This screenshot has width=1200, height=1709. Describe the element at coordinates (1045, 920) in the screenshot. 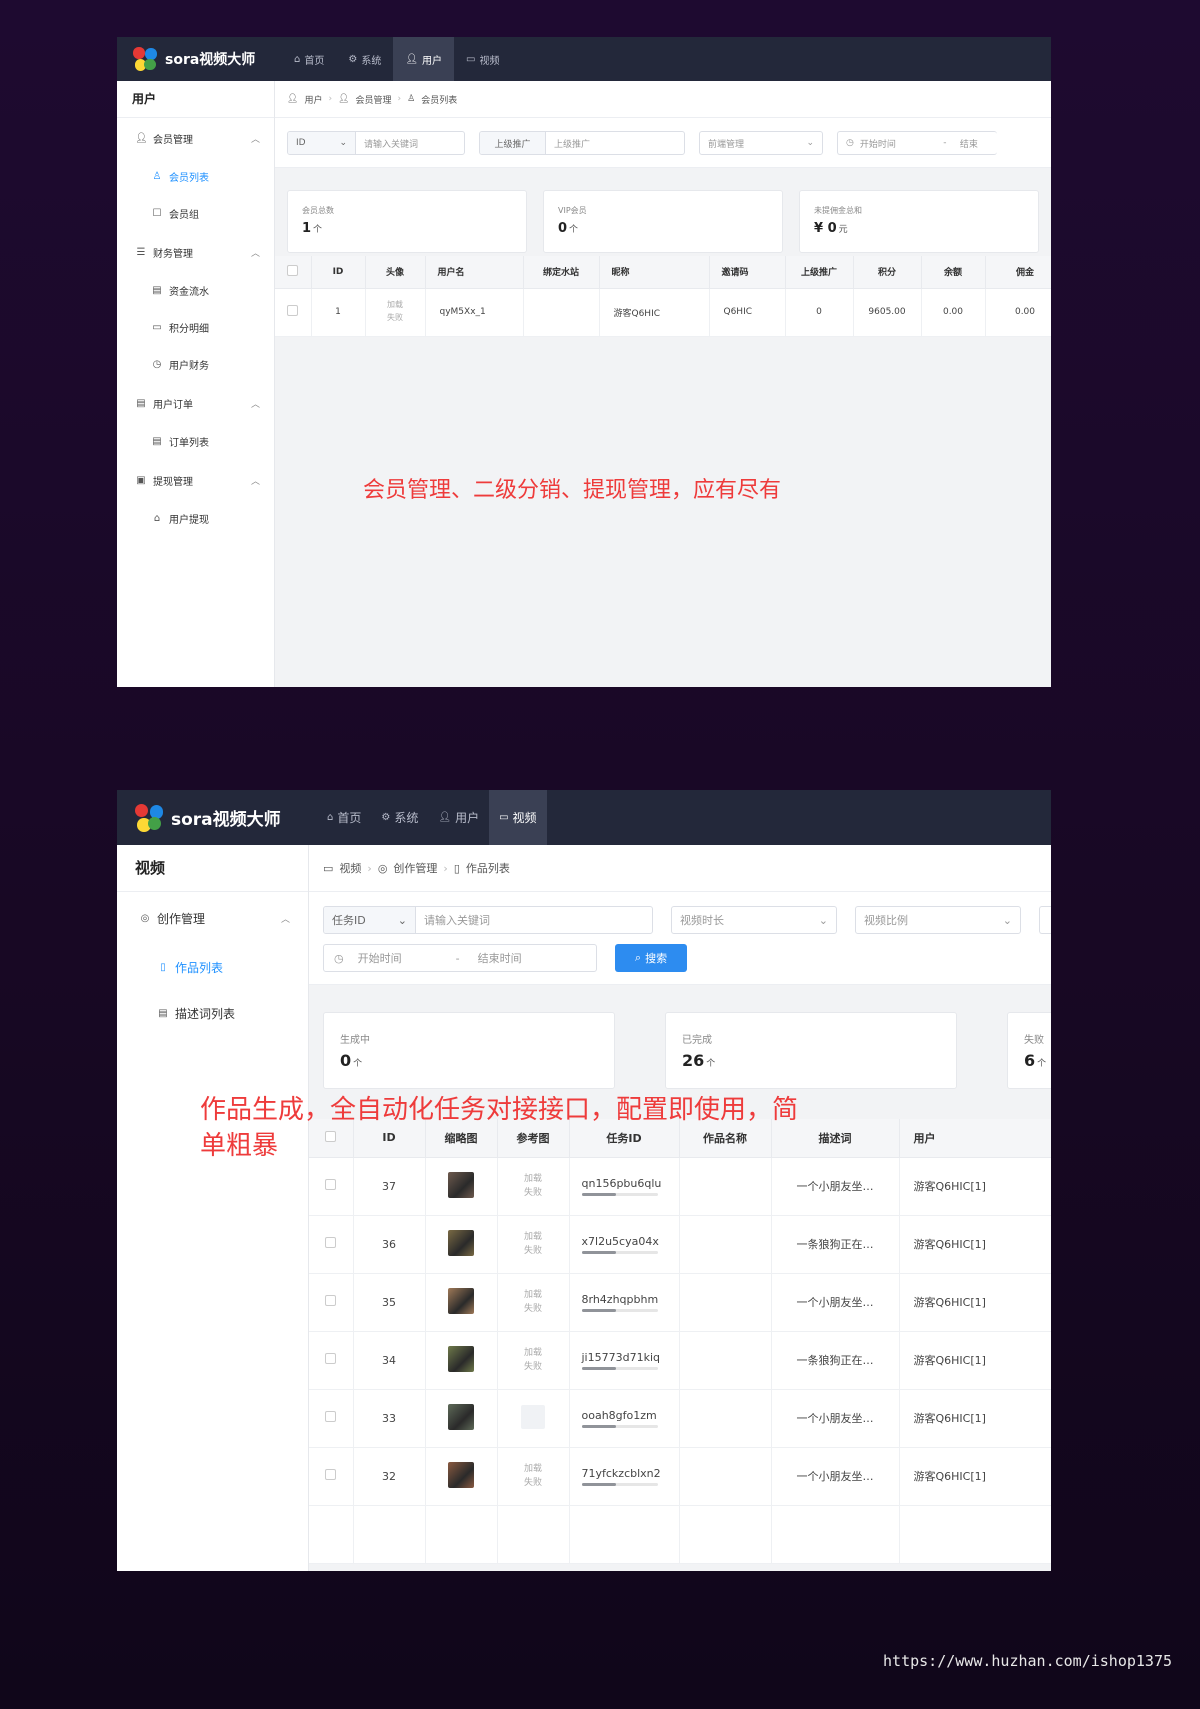

I see `extra-filter` at that location.